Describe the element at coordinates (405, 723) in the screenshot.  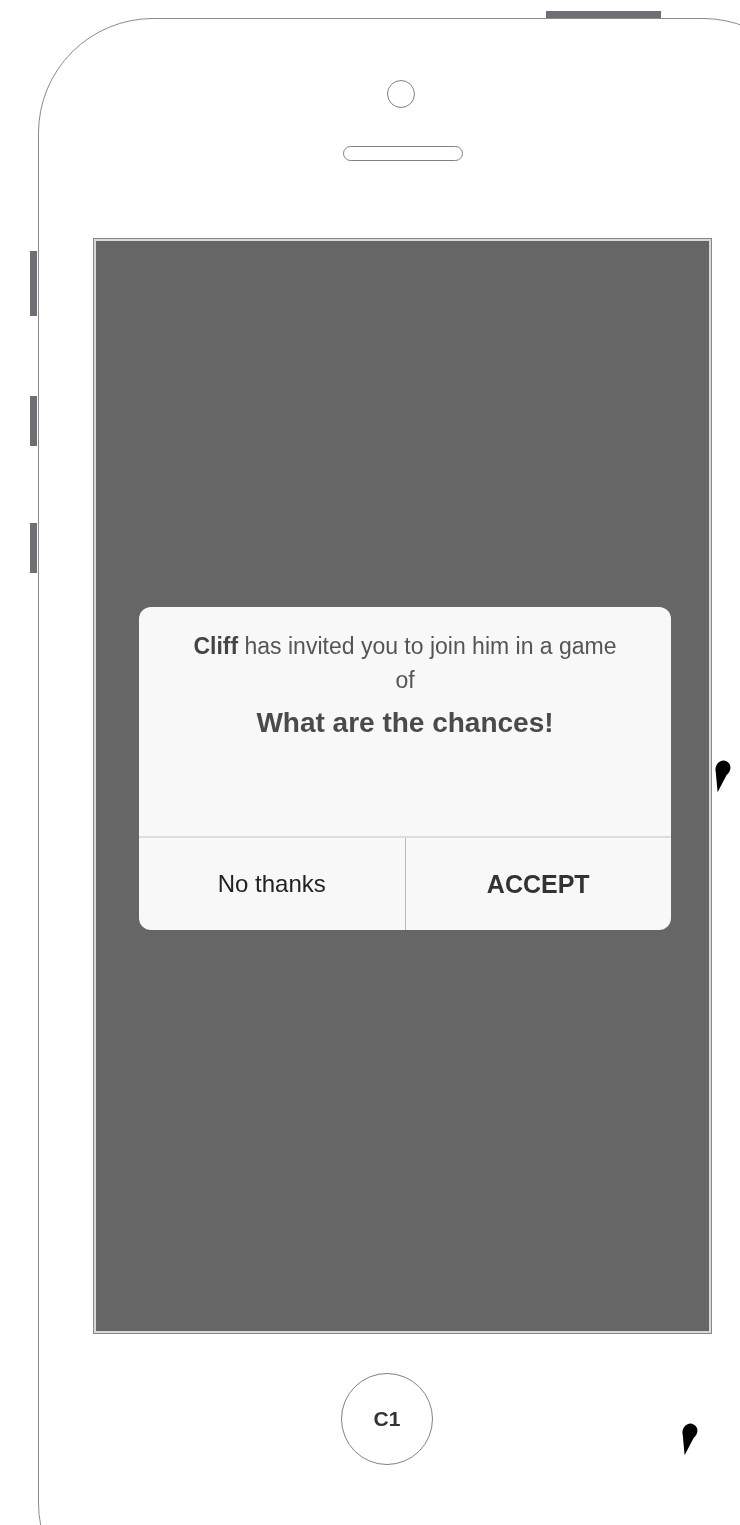
I see `game-title: What are the chances!` at that location.